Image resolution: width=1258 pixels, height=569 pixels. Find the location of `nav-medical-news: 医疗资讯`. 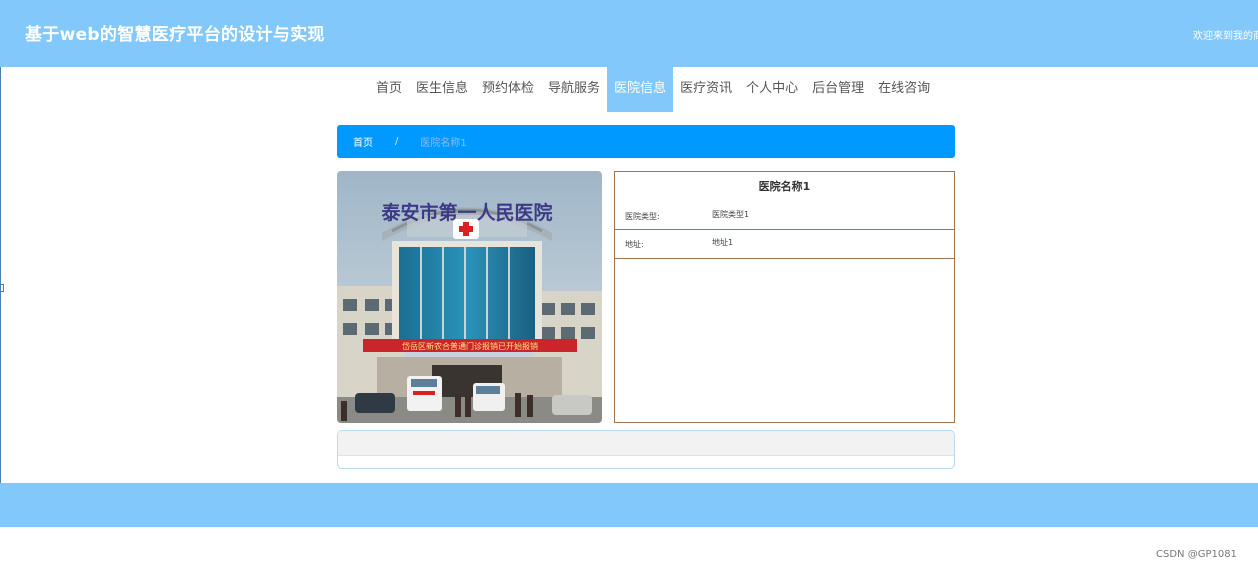

nav-medical-news: 医疗资讯 is located at coordinates (706, 89).